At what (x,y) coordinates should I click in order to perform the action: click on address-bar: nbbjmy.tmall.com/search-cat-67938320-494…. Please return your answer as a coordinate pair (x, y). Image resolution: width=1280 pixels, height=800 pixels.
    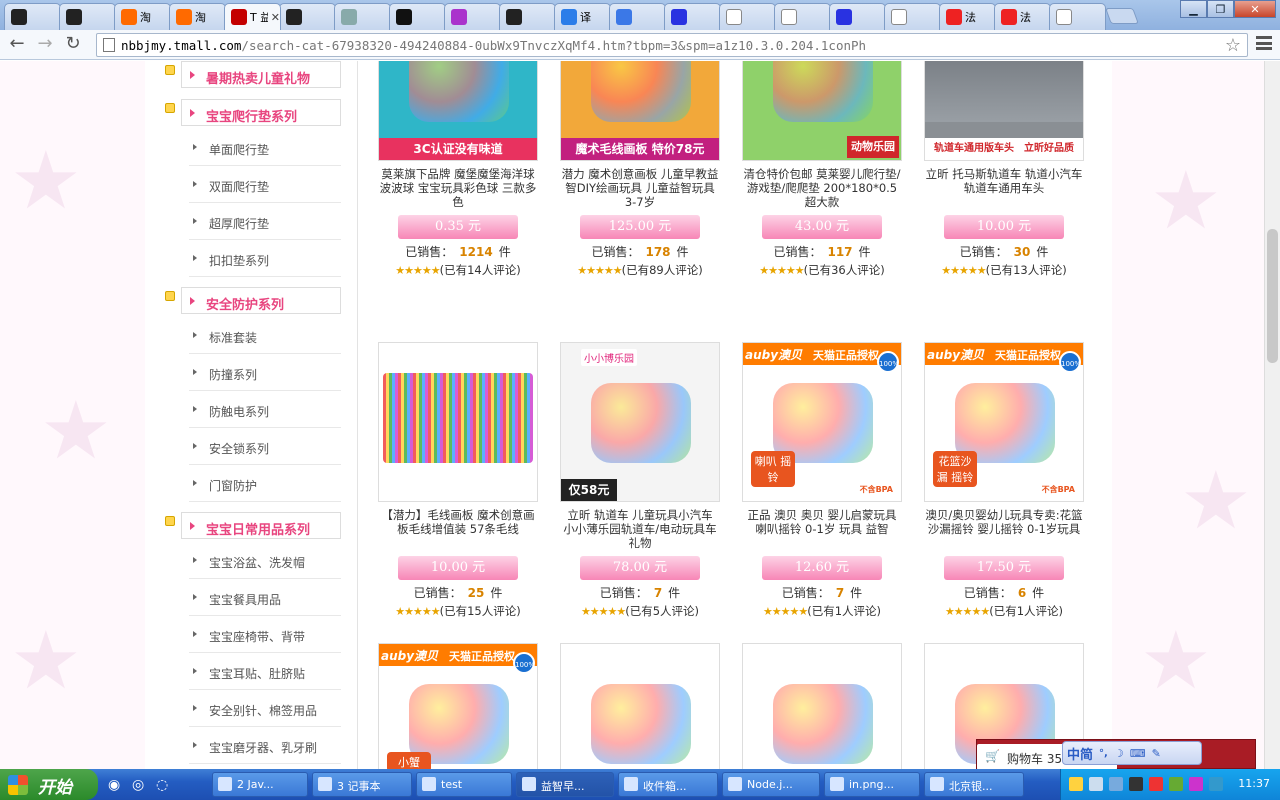
    Looking at the image, I should click on (672, 45).